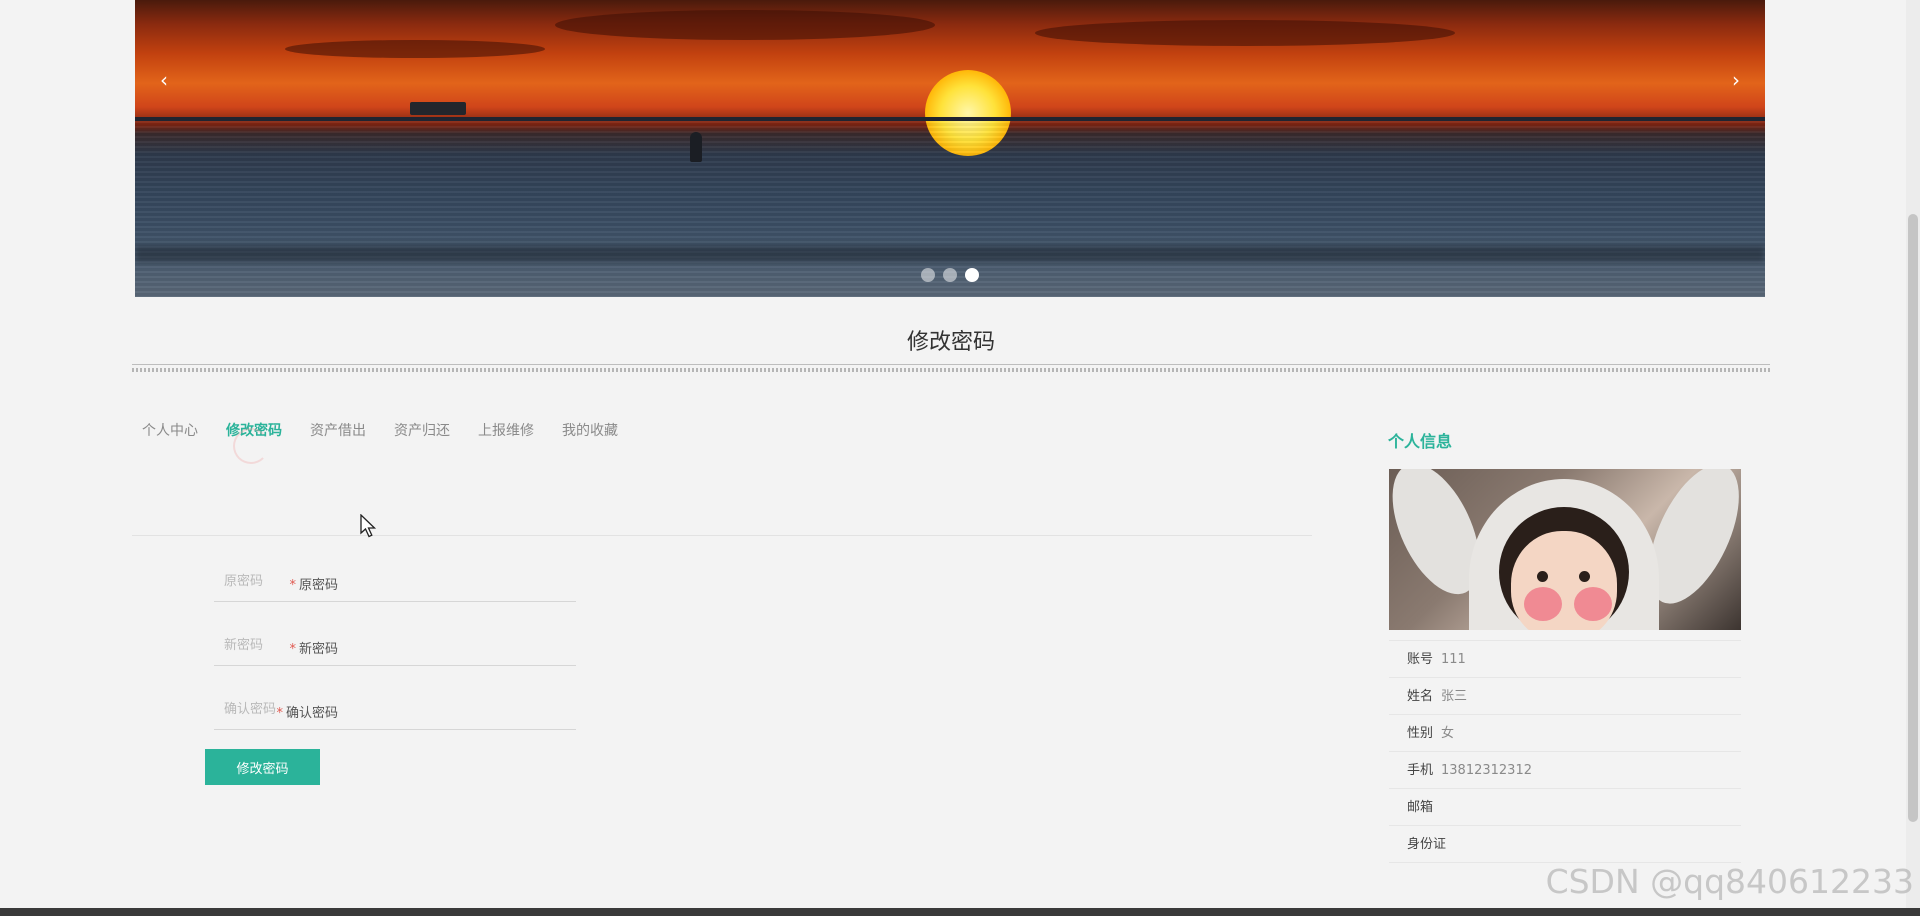 This screenshot has width=1920, height=916. I want to click on info-row-email: 邮箱, so click(1565, 807).